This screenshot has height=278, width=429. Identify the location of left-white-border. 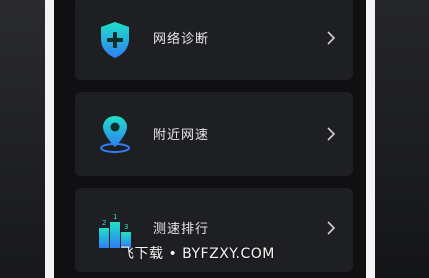
(49, 139).